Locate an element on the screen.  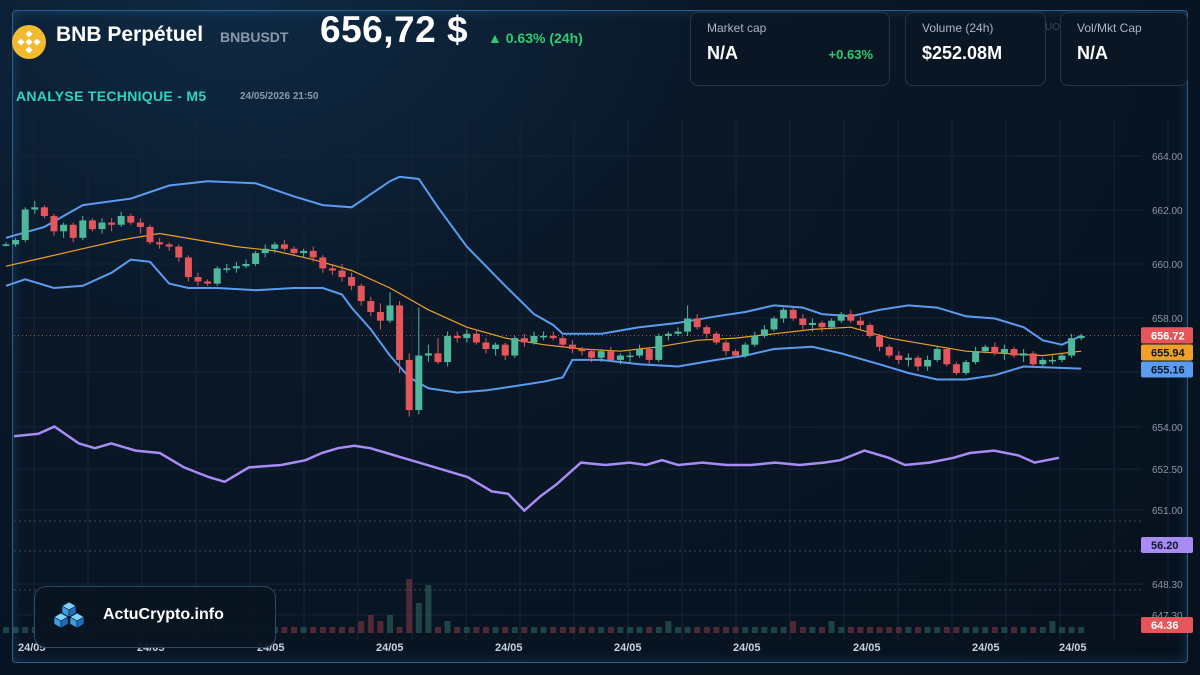
price-axis-label: 655.16 is located at coordinates (1167, 369).